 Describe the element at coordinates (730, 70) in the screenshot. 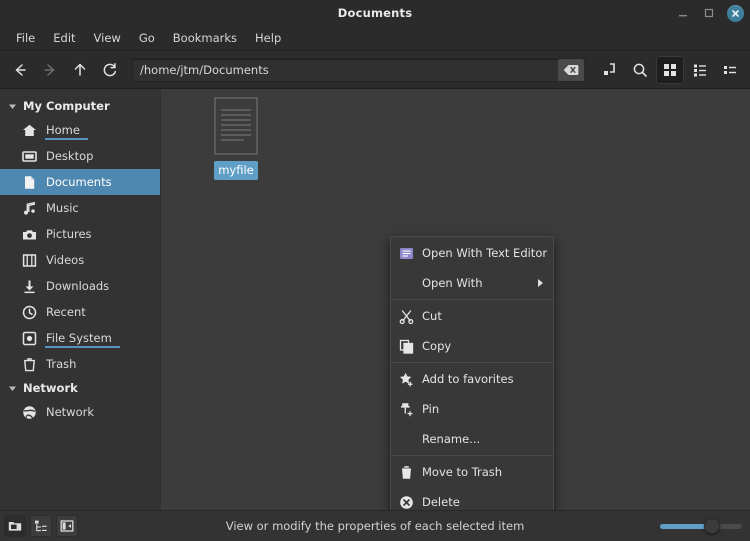

I see `compact-view-icon` at that location.